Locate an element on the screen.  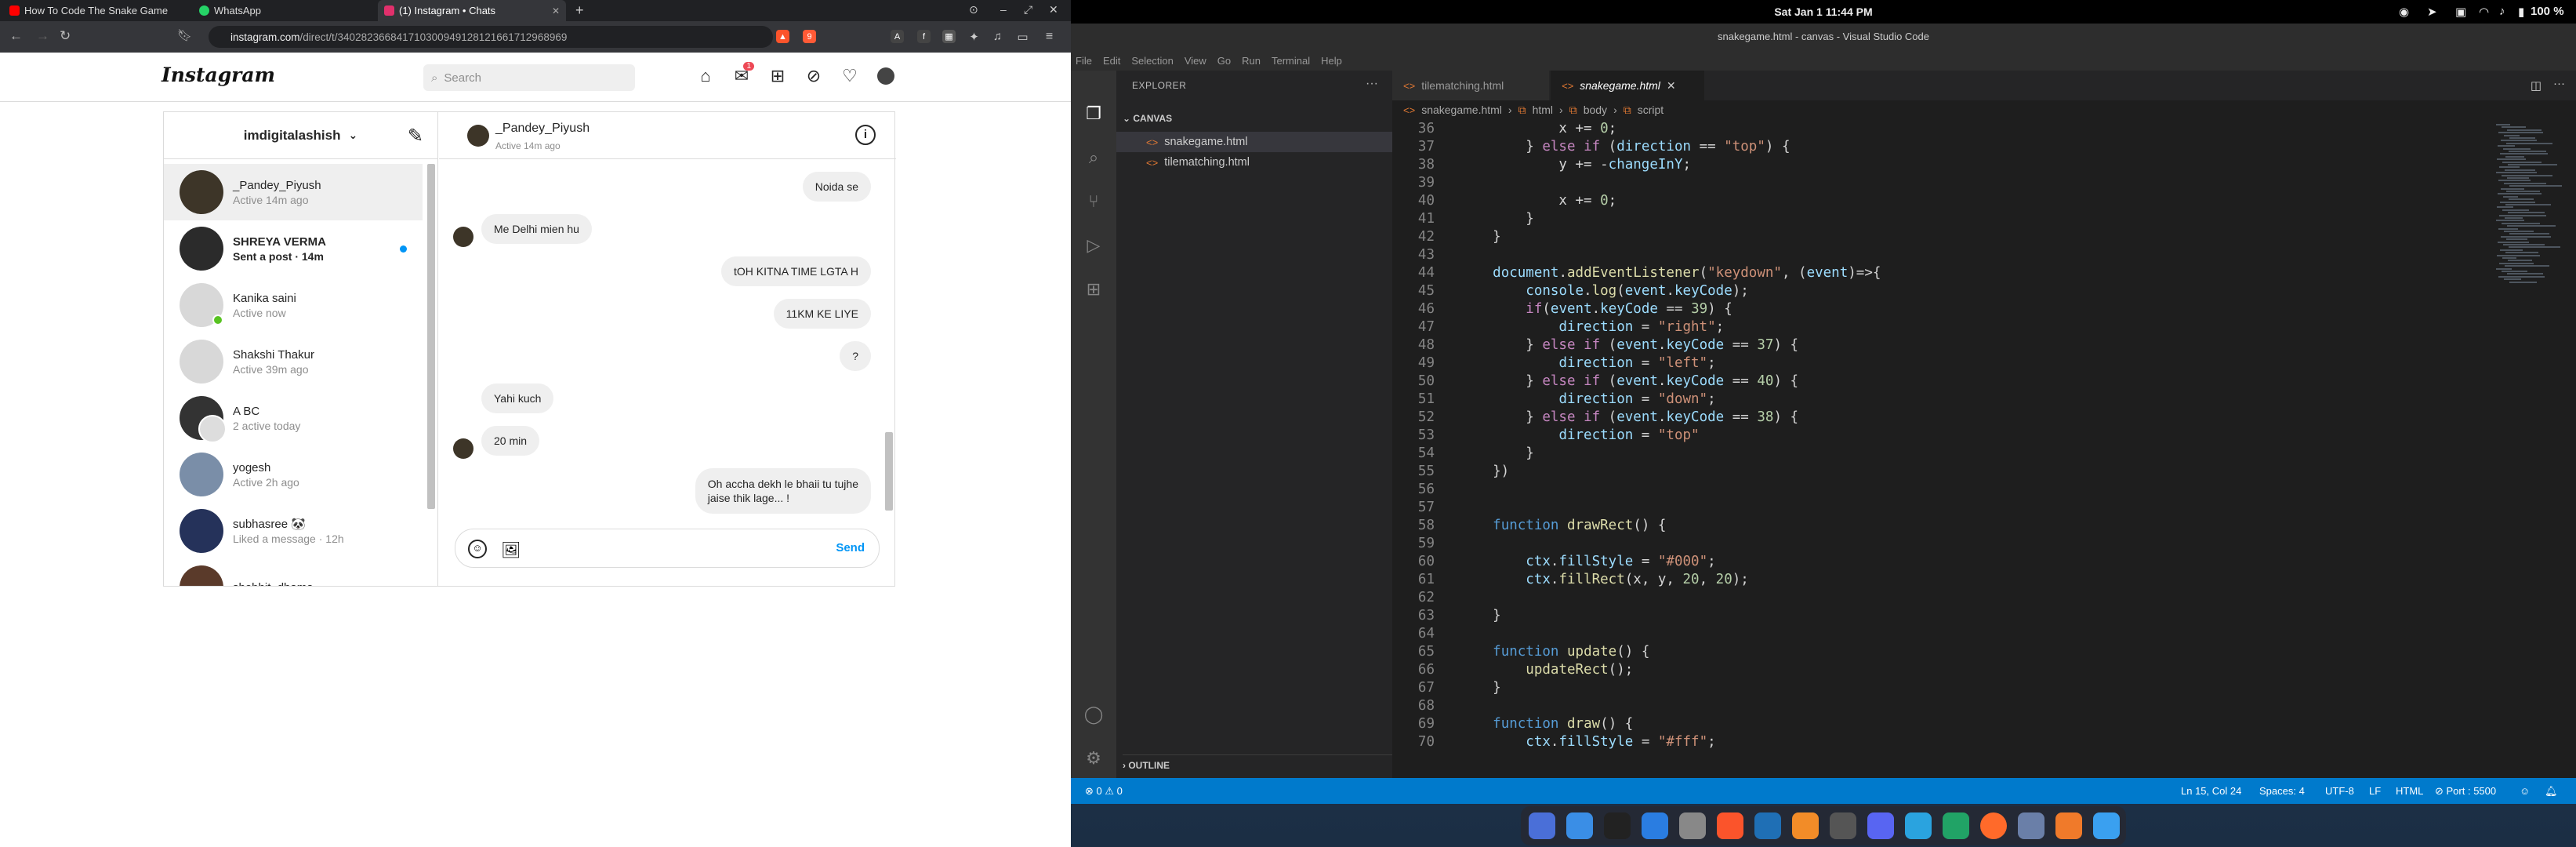
maximize-button: ⤢ is located at coordinates (1028, 9).